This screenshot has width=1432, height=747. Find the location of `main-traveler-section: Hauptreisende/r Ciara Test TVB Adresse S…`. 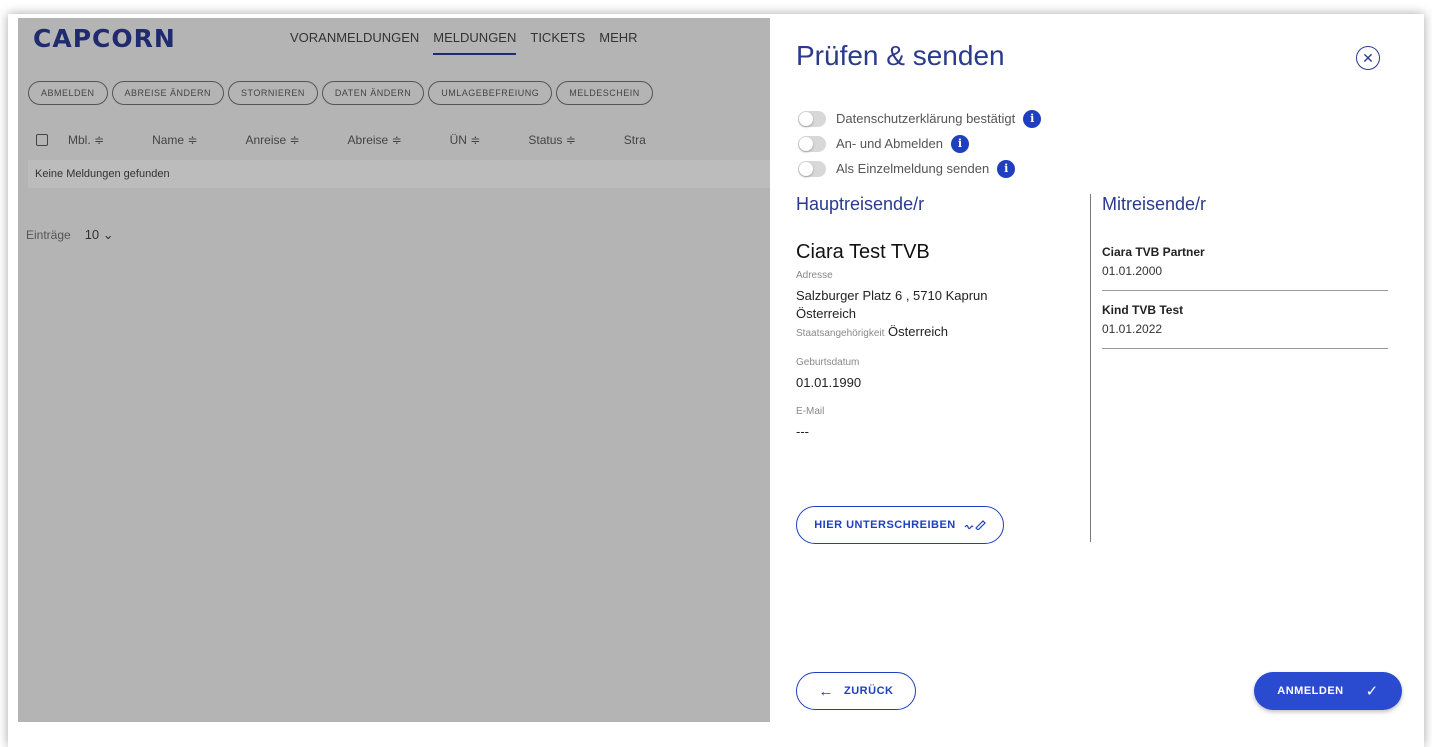

main-traveler-section: Hauptreisende/r Ciara Test TVB Adresse S… is located at coordinates (941, 317).